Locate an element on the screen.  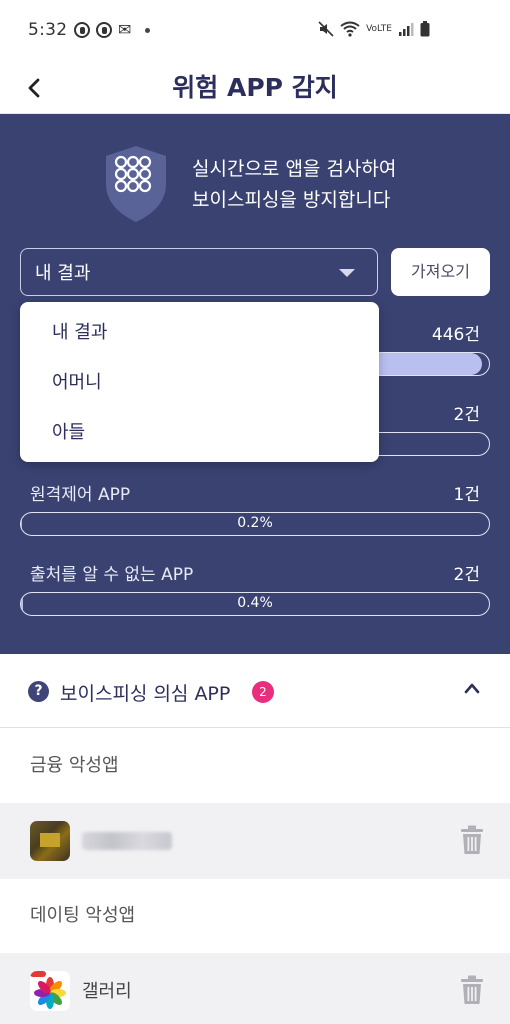
hero-description-line: 실시간으로 앱을 검사하여 is located at coordinates (294, 169).